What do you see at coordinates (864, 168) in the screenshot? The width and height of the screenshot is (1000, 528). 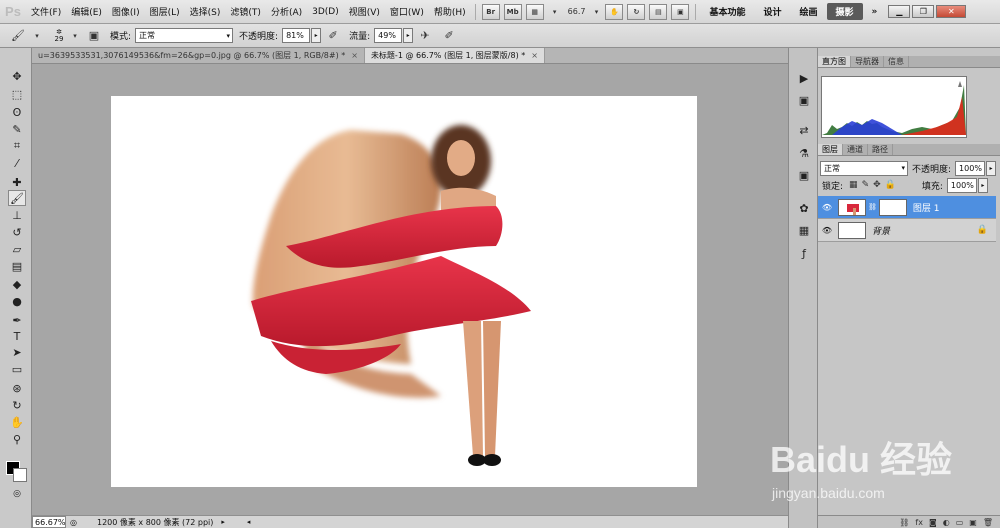 I see `blend-mode-select: 正常 ▾` at bounding box center [864, 168].